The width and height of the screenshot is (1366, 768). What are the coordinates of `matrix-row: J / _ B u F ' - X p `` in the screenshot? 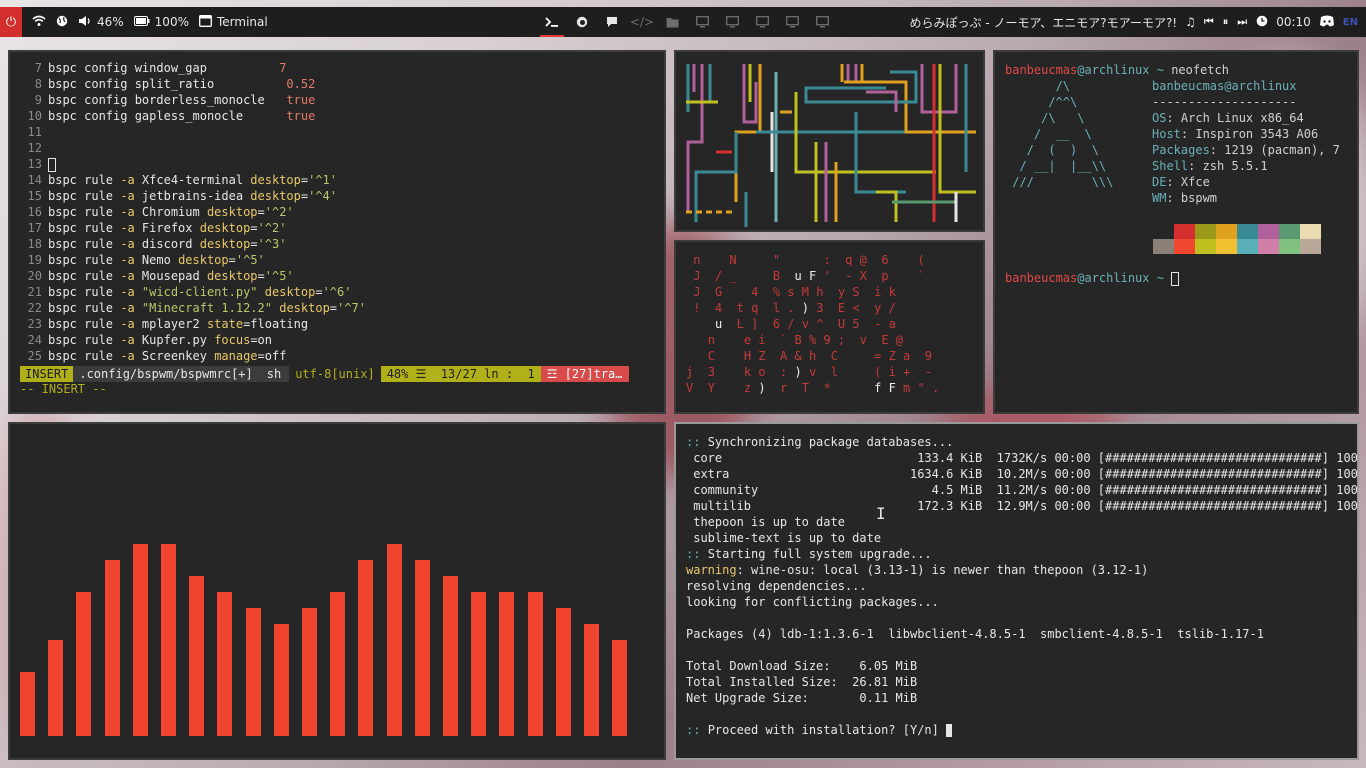 It's located at (809, 276).